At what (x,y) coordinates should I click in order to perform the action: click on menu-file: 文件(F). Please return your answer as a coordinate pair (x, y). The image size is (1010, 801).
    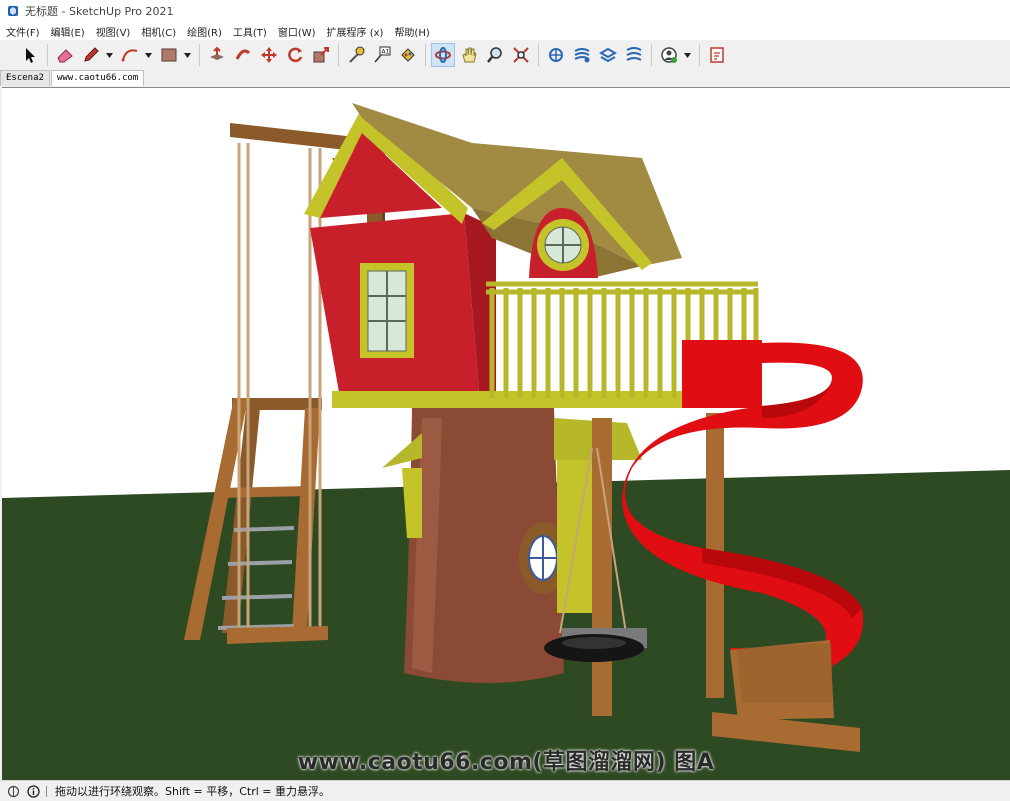
    Looking at the image, I should click on (22, 31).